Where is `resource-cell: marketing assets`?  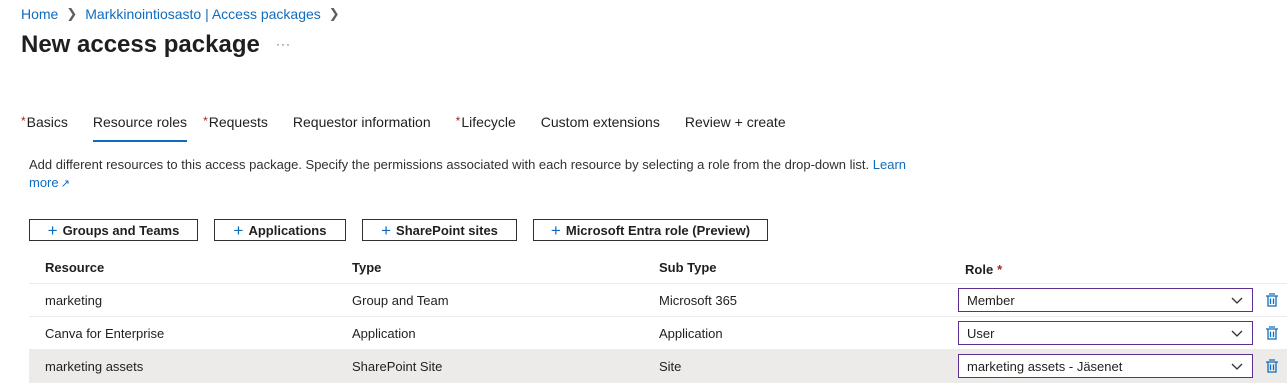
resource-cell: marketing assets is located at coordinates (94, 366).